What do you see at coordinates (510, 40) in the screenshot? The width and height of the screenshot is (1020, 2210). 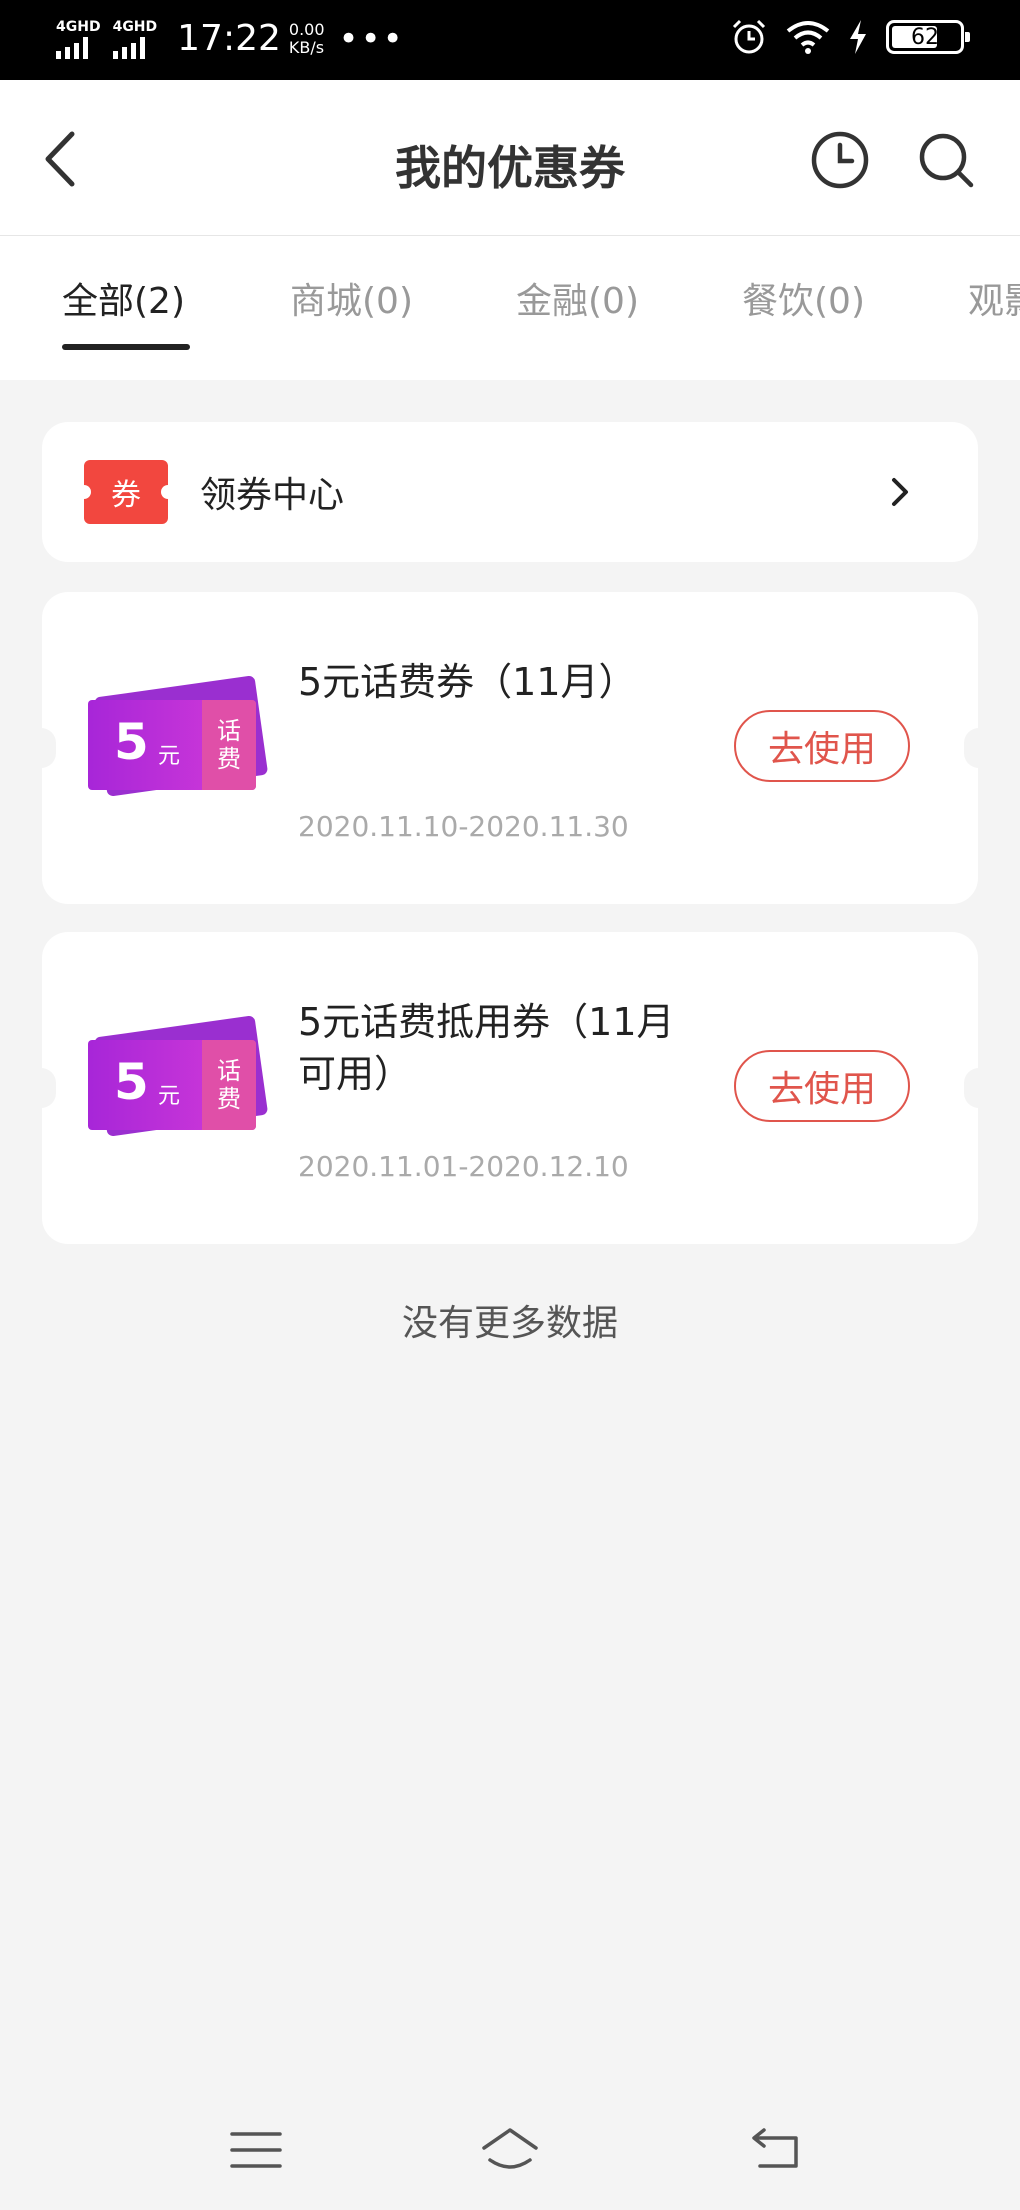 I see `status-bar: 4GHD 4GHD 17:22 0.00 KB/s ••• 62` at bounding box center [510, 40].